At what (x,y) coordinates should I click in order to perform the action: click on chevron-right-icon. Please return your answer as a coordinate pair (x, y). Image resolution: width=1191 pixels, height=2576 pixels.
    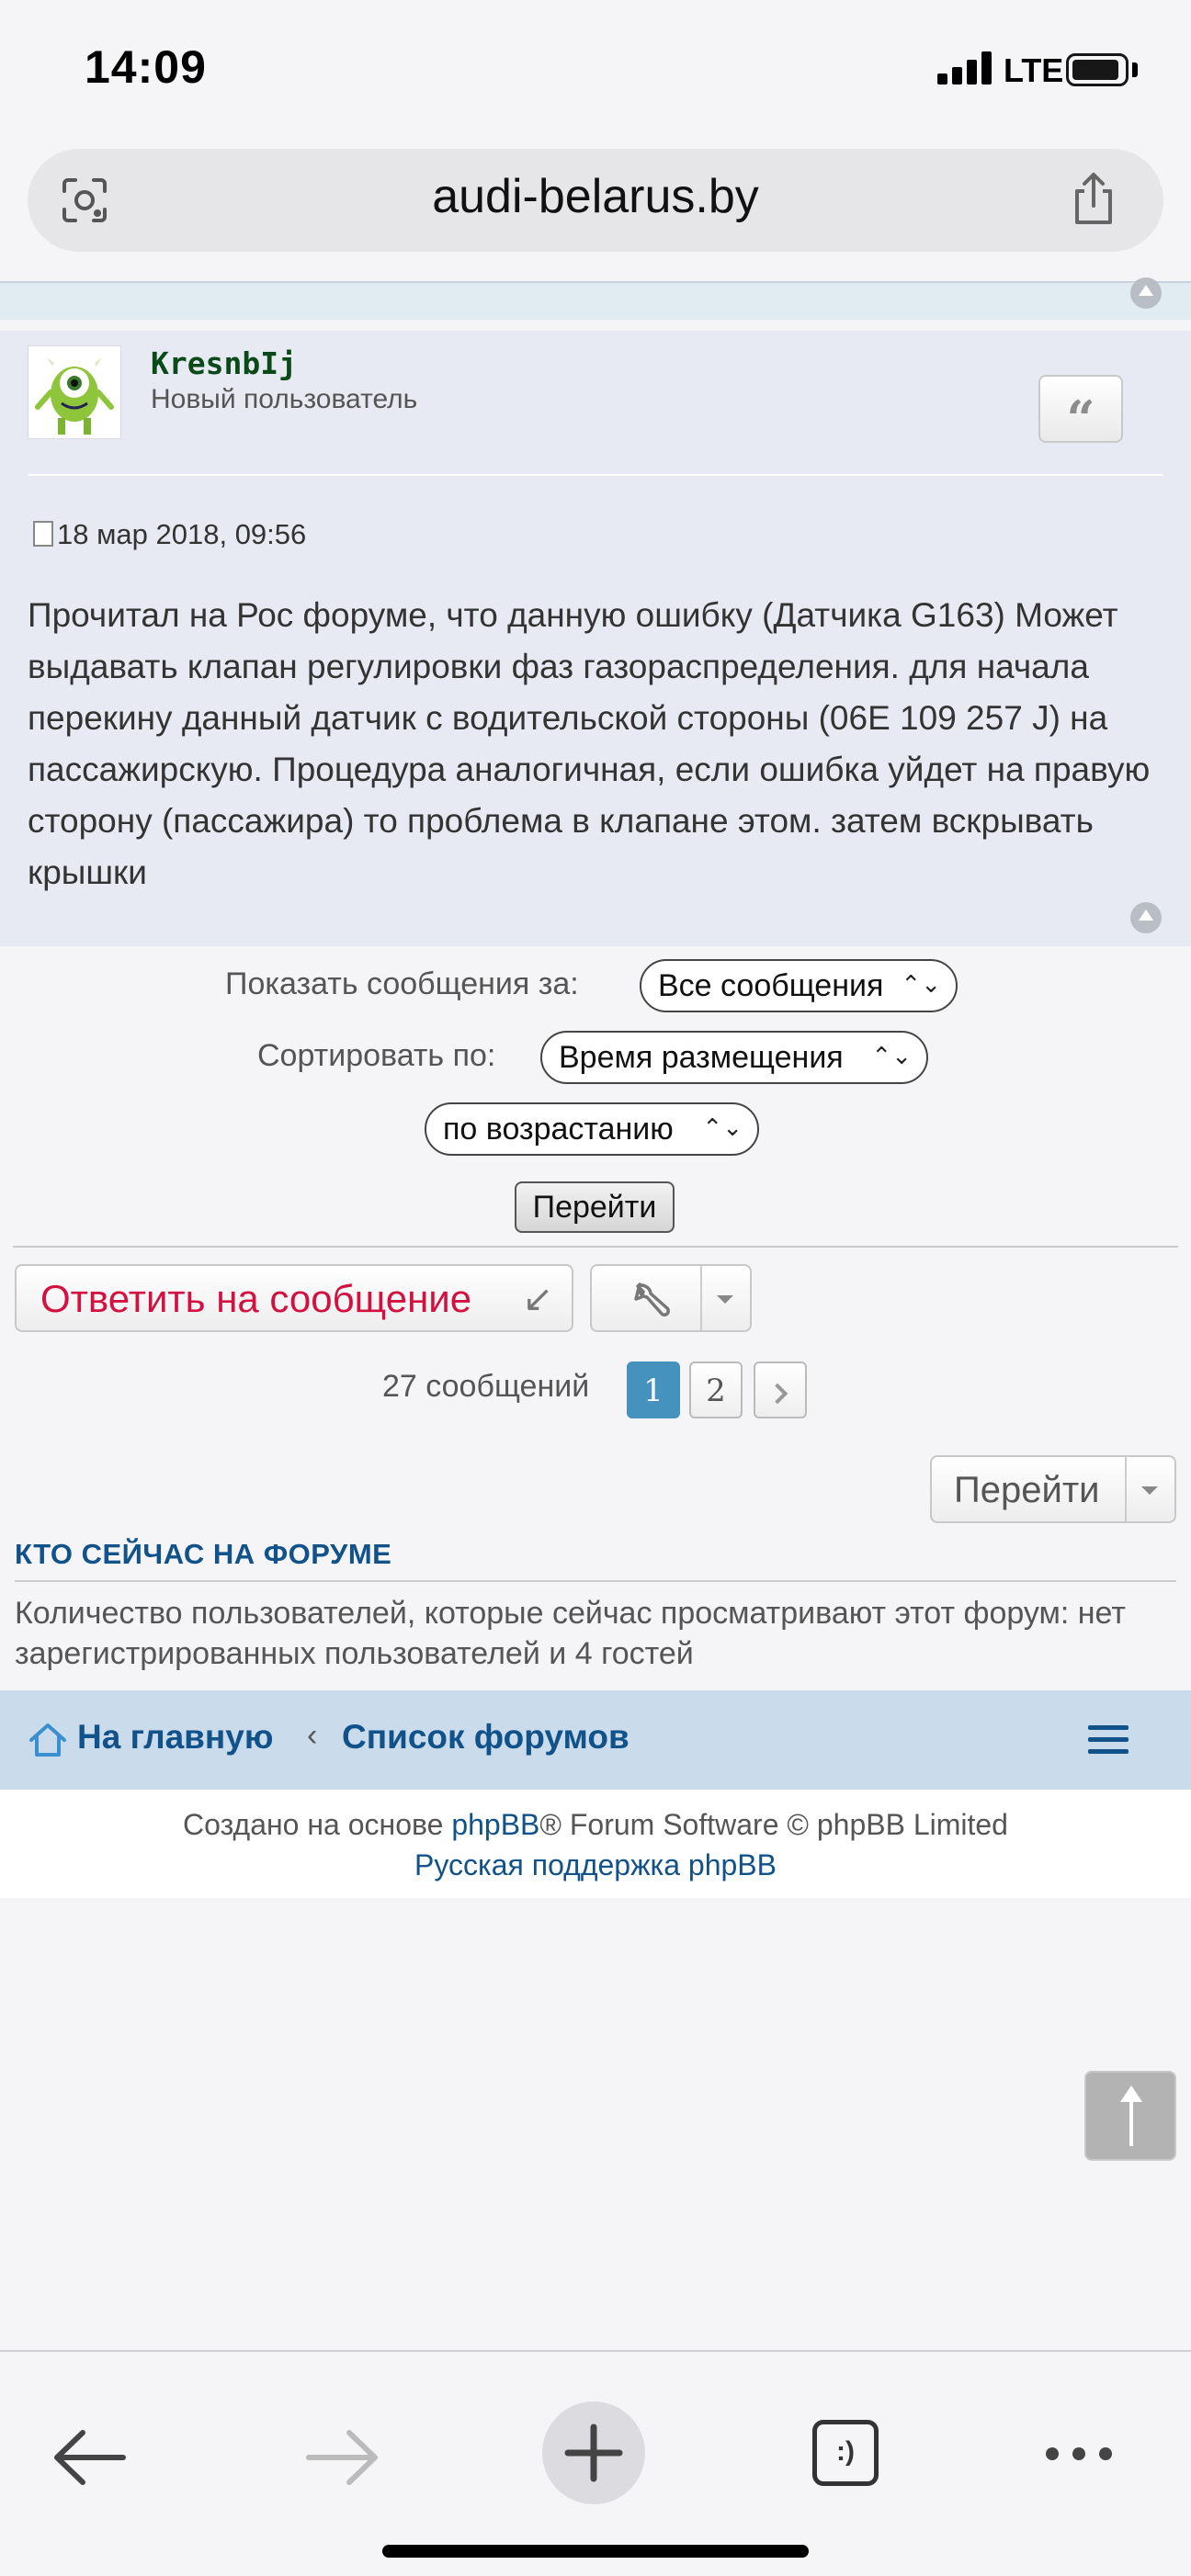
    Looking at the image, I should click on (777, 1394).